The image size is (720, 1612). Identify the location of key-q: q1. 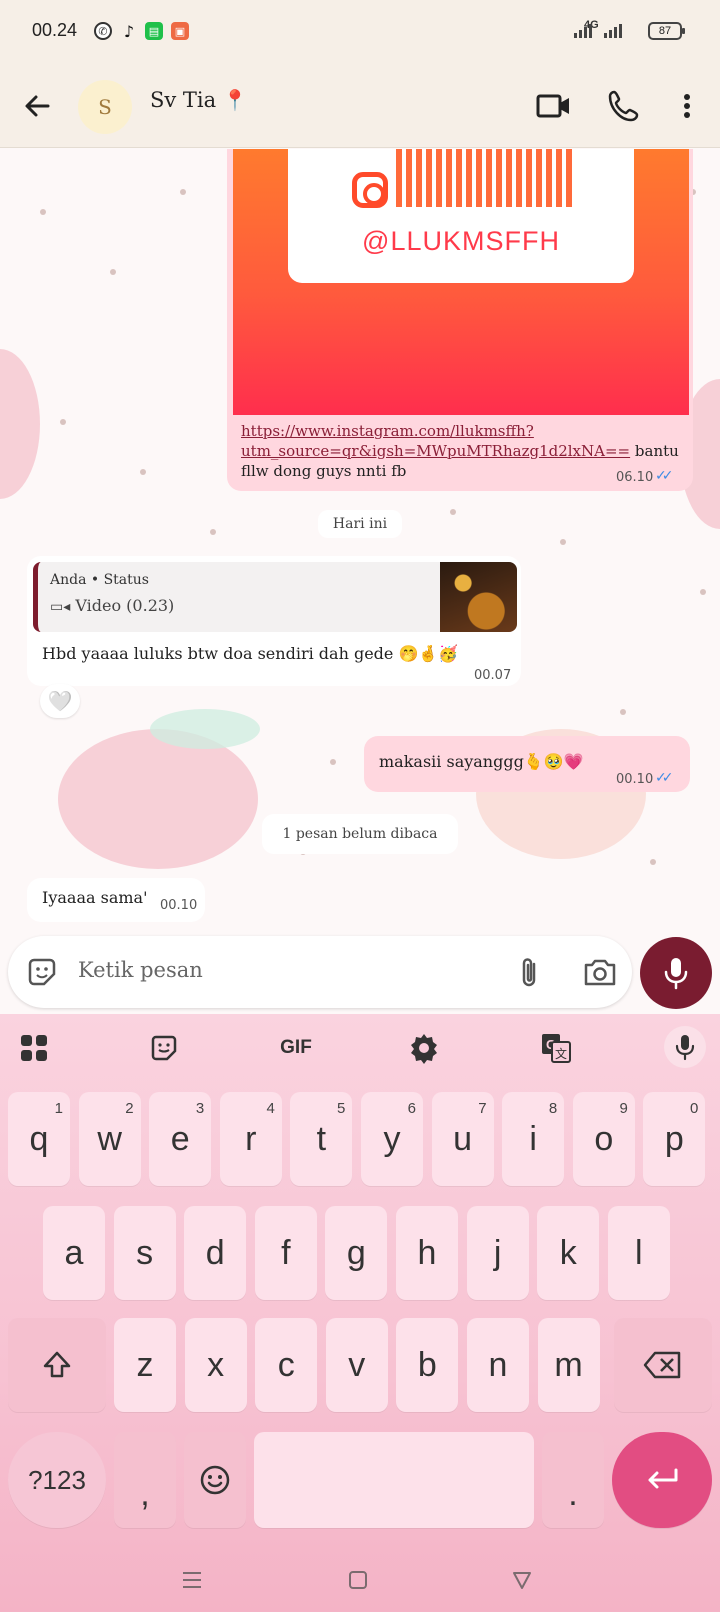
(39, 1139).